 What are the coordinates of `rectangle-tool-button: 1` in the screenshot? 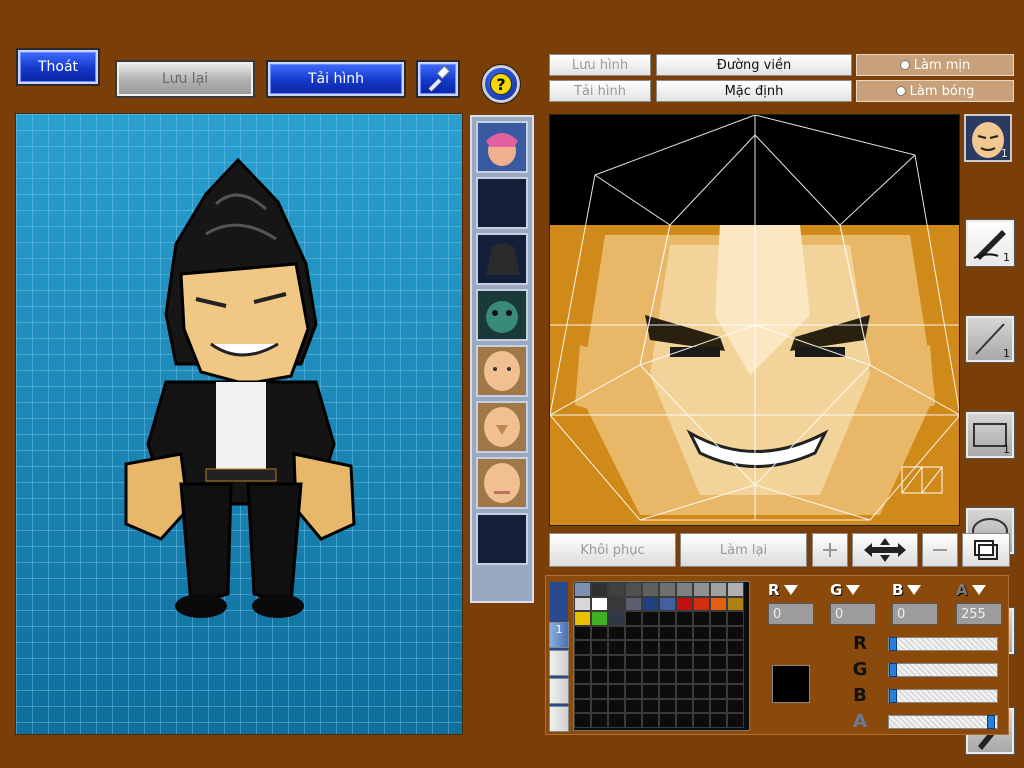 It's located at (990, 435).